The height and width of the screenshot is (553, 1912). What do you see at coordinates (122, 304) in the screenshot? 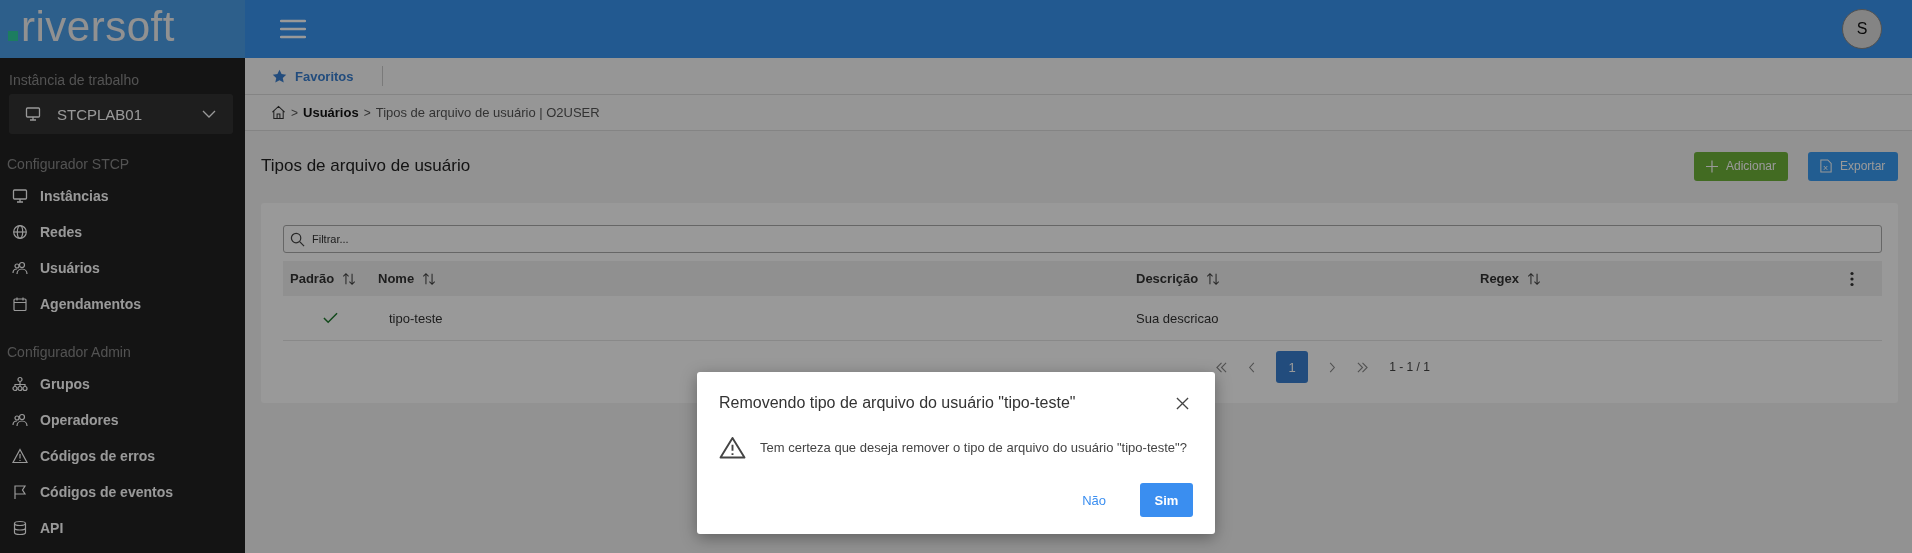
I see `nav-item: Agendamentos` at bounding box center [122, 304].